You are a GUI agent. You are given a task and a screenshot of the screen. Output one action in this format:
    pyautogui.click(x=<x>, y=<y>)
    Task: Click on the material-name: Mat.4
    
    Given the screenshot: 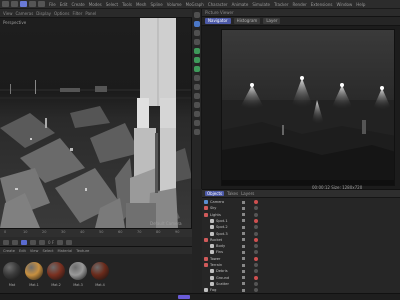 What is the action you would take?
    pyautogui.click(x=100, y=285)
    